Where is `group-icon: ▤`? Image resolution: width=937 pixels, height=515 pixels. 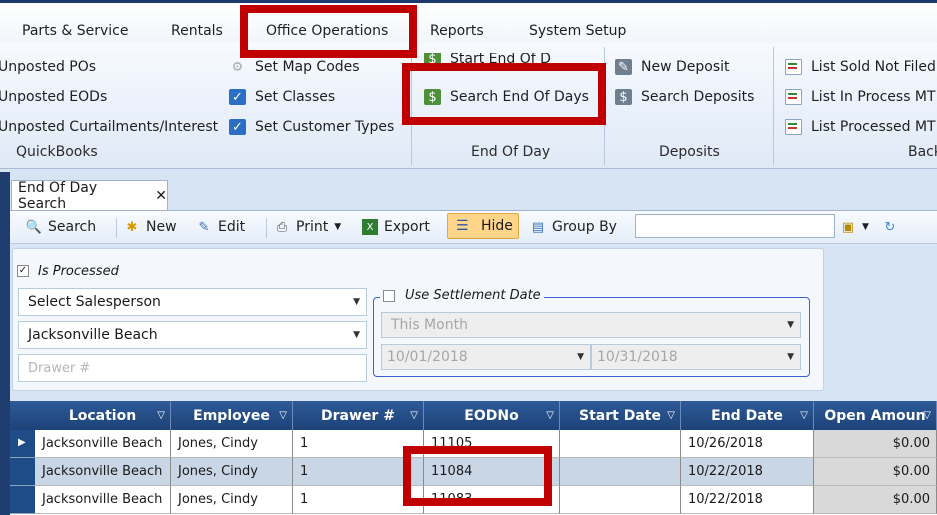
group-icon: ▤ is located at coordinates (538, 227).